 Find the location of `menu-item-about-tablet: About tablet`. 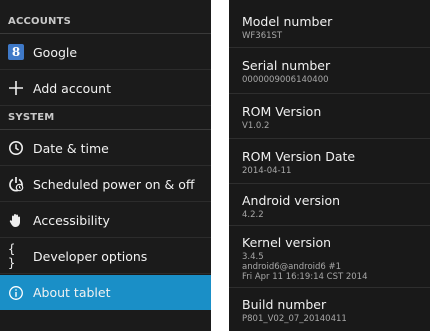

menu-item-about-tablet: About tablet is located at coordinates (105, 292).